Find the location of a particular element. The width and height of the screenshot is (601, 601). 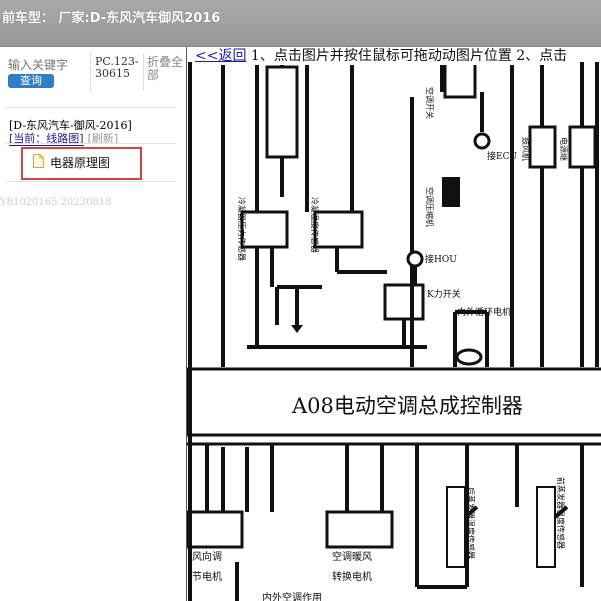

top-bar: 前车型： 厂家:D-东风汽车御风2016 is located at coordinates (300, 23).